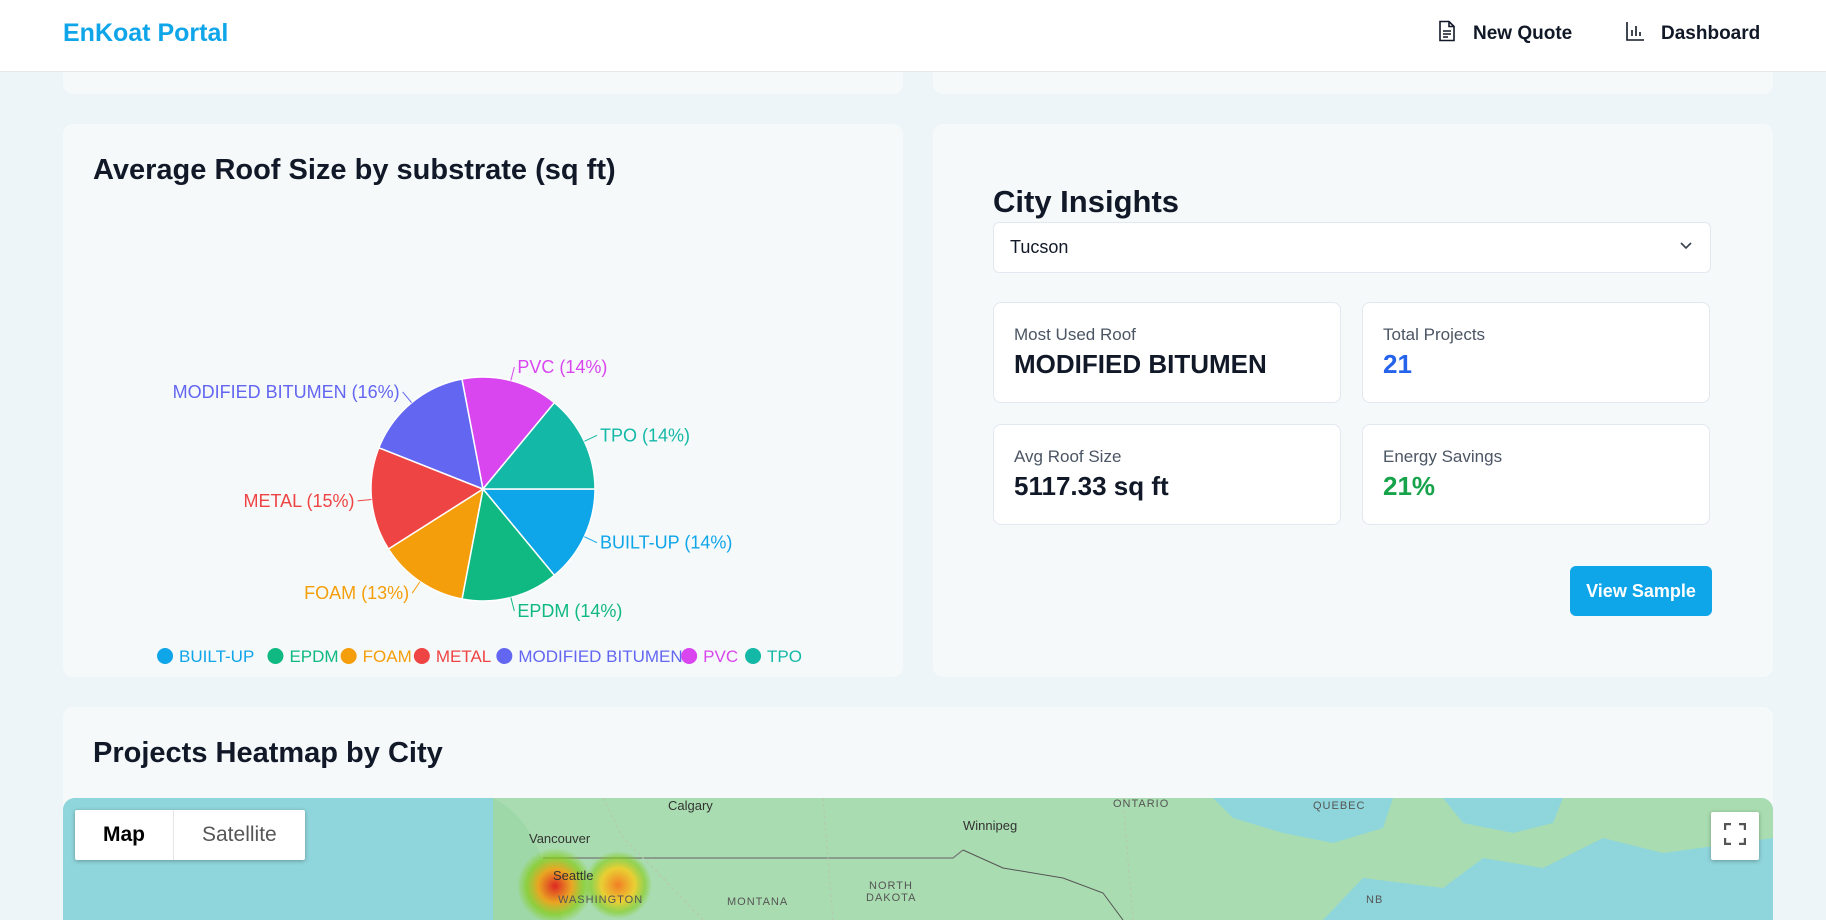 Image resolution: width=1826 pixels, height=920 pixels. I want to click on chevron-down-icon, so click(1686, 247).